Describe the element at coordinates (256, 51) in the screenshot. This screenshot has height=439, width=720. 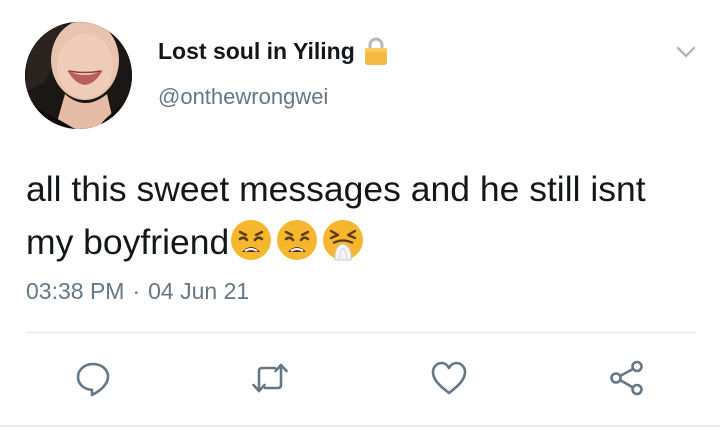
I see `display-name-text: Lost soul in Yiling` at that location.